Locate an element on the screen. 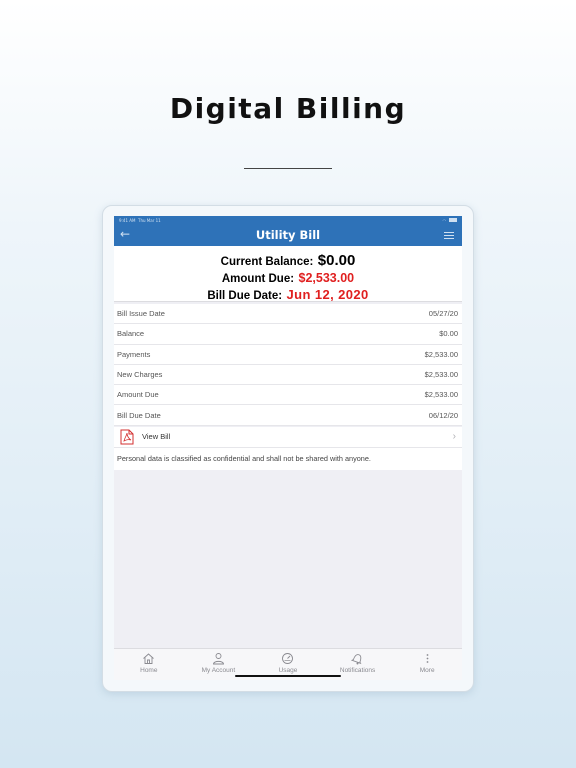 The height and width of the screenshot is (768, 576). detail-row-due-date: Bill Due Date 06/12/20 is located at coordinates (288, 415).